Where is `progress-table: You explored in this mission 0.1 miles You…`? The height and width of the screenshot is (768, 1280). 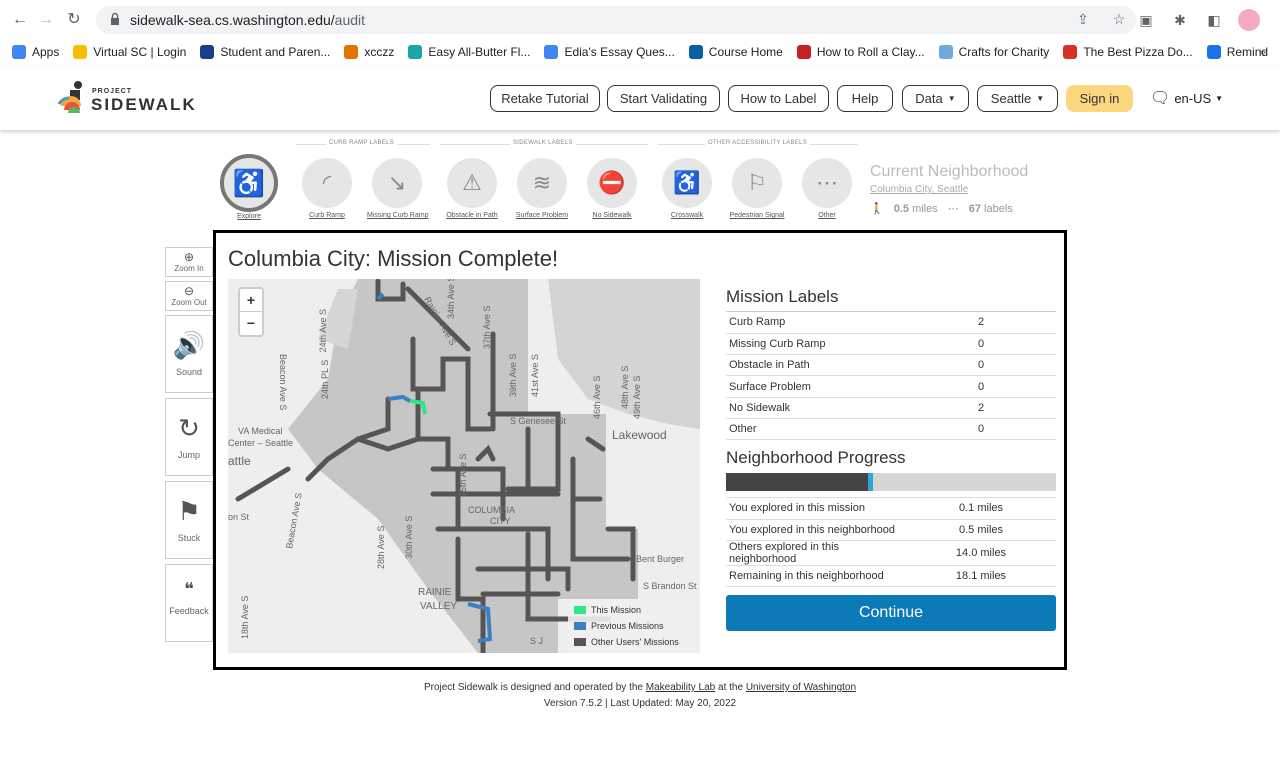 progress-table: You explored in this mission 0.1 miles You… is located at coordinates (891, 542).